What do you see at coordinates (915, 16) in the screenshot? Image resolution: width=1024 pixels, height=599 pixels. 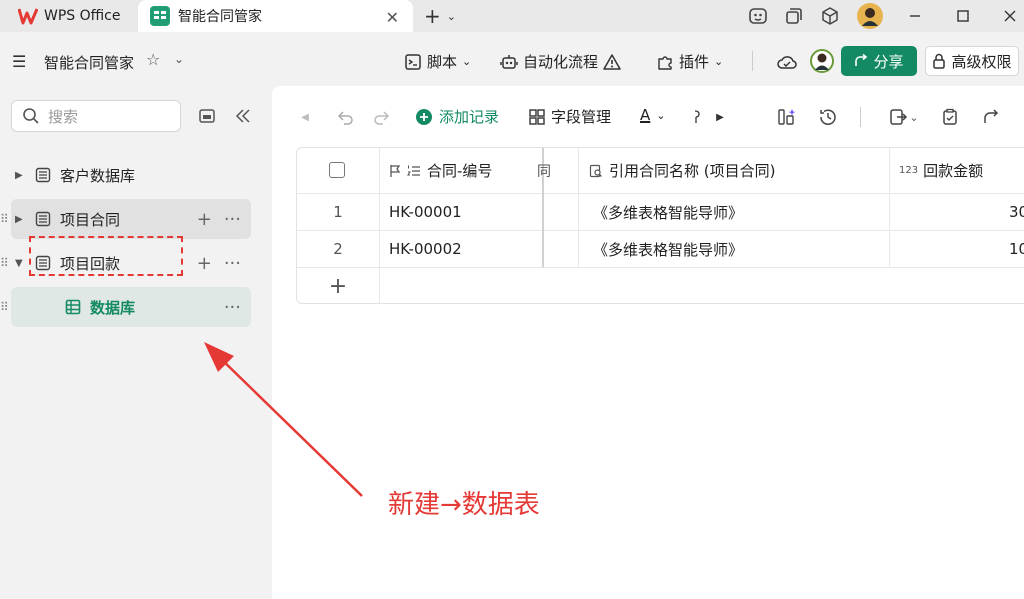 I see `minimize-icon` at bounding box center [915, 16].